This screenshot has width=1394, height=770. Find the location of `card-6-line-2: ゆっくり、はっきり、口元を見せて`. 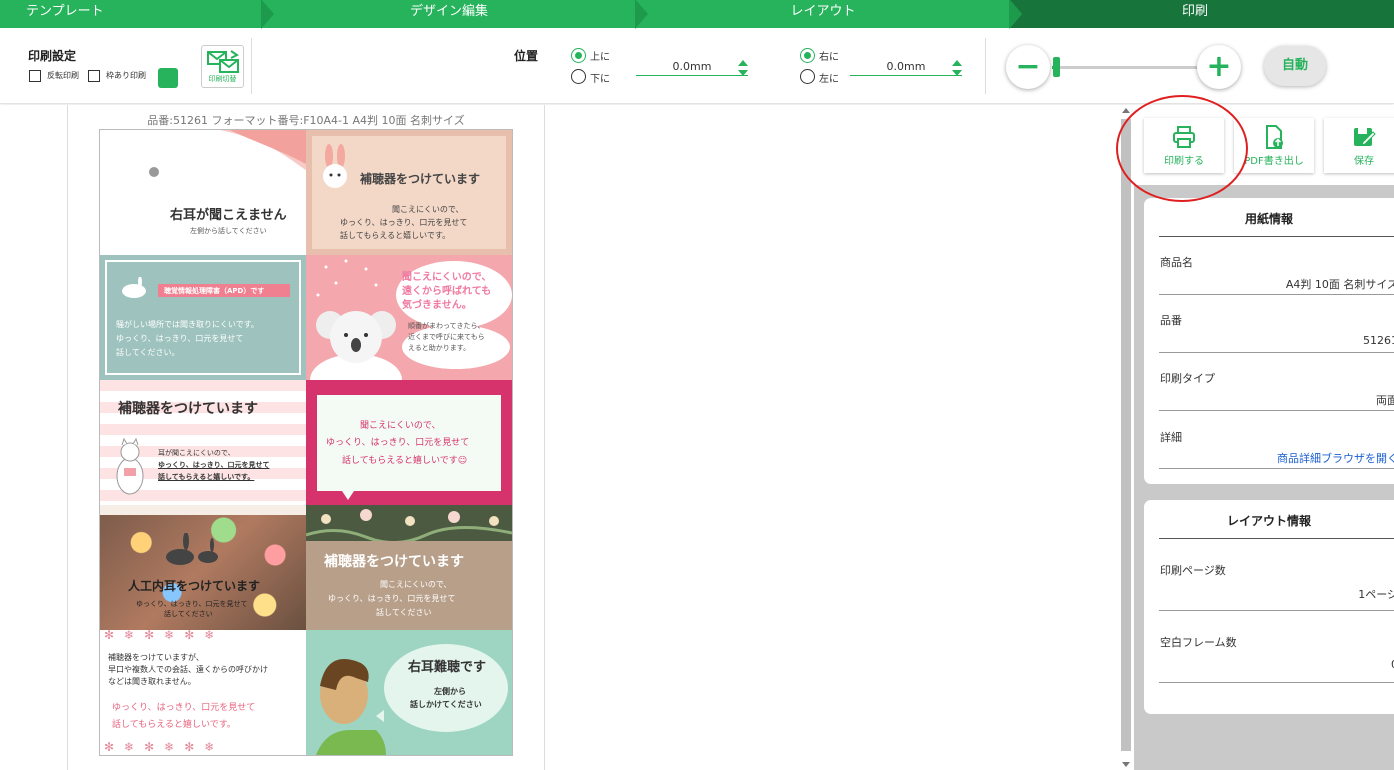

card-6-line-2: ゆっくり、はっきり、口元を見せて is located at coordinates (398, 443).